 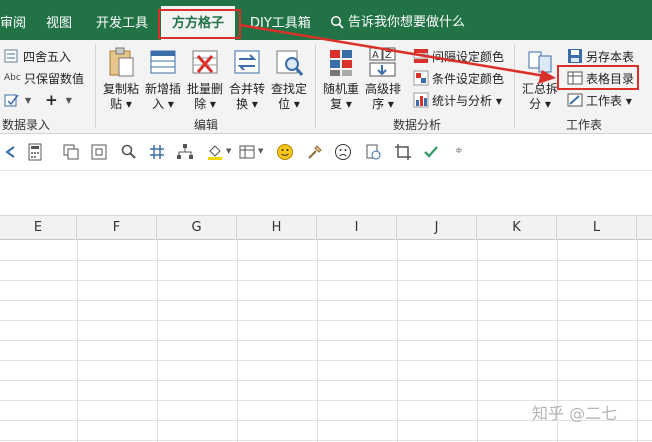 I want to click on smiley-icon, so click(x=285, y=152).